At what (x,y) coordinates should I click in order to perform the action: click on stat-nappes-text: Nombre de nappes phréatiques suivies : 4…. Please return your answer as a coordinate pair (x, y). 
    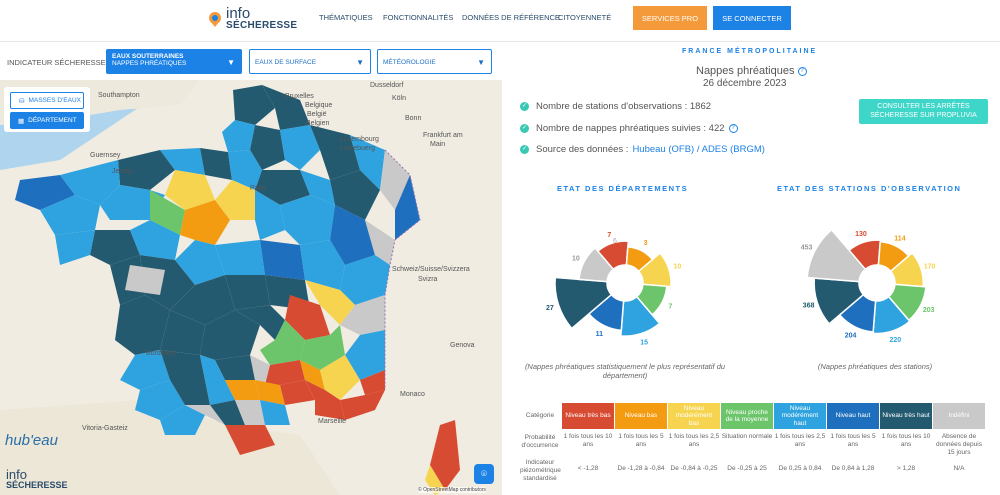
    Looking at the image, I should click on (630, 128).